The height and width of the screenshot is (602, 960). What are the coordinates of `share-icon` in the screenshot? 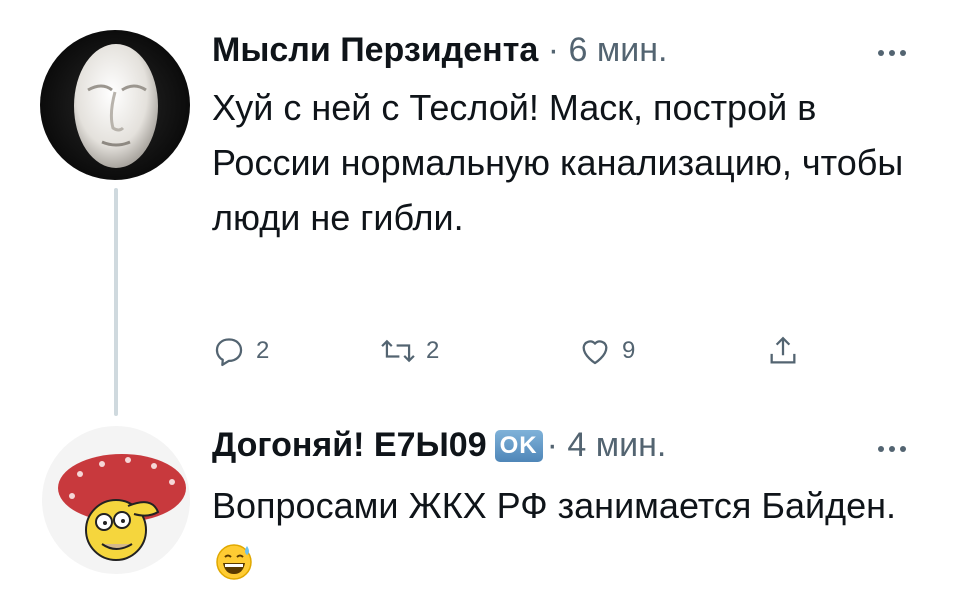 It's located at (783, 350).